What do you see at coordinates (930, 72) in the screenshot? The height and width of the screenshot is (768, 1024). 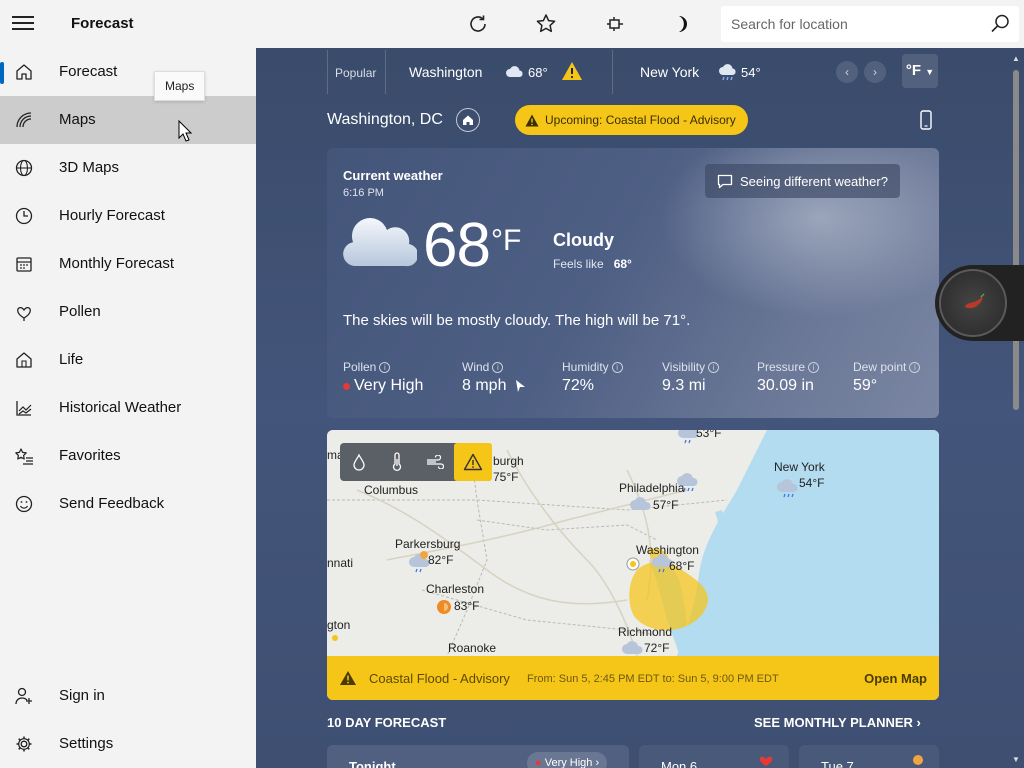 I see `chevron-down-icon: ▼` at bounding box center [930, 72].